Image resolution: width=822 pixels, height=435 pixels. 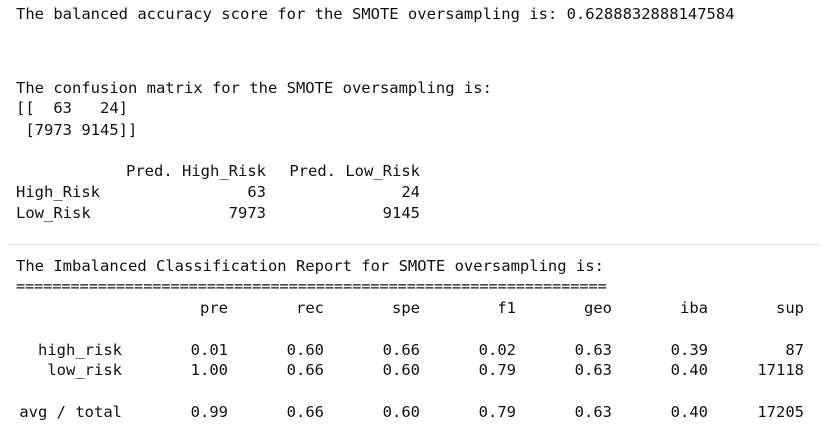 What do you see at coordinates (209, 350) in the screenshot?
I see `report-cell: 0.01` at bounding box center [209, 350].